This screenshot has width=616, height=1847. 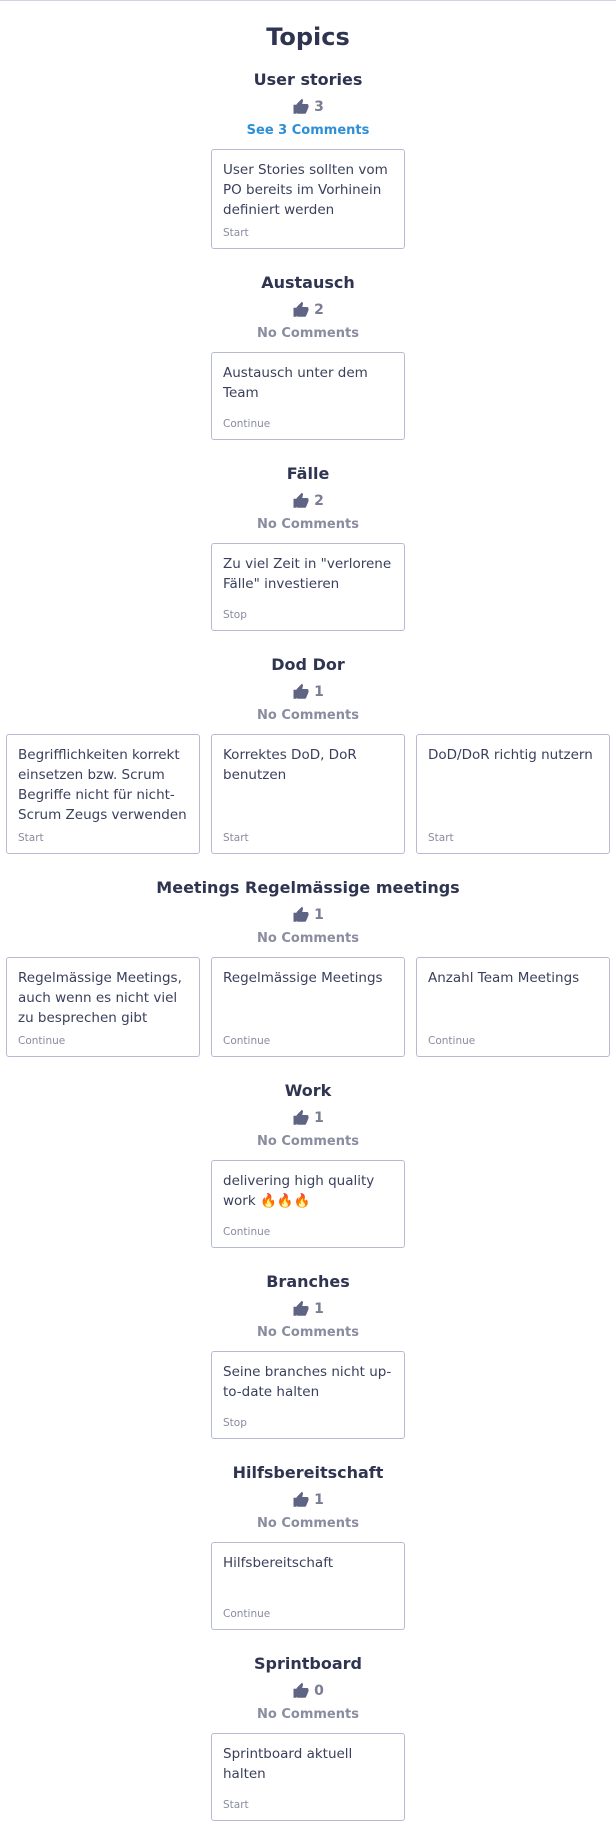 I want to click on page-title: Topics, so click(x=308, y=37).